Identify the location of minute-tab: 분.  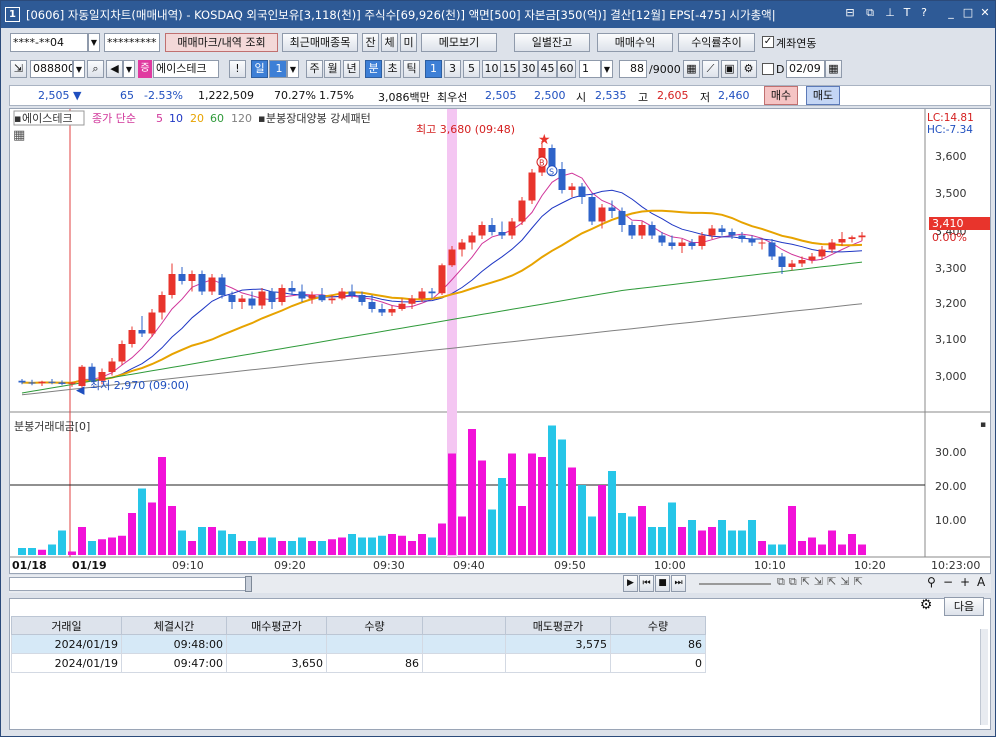
(373, 69).